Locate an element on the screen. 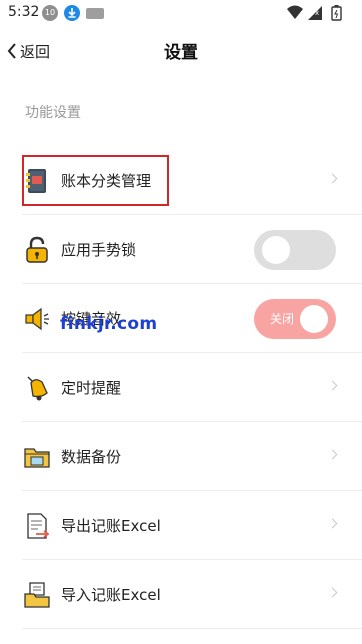 The width and height of the screenshot is (362, 644). app-notification-icon is located at coordinates (95, 13).